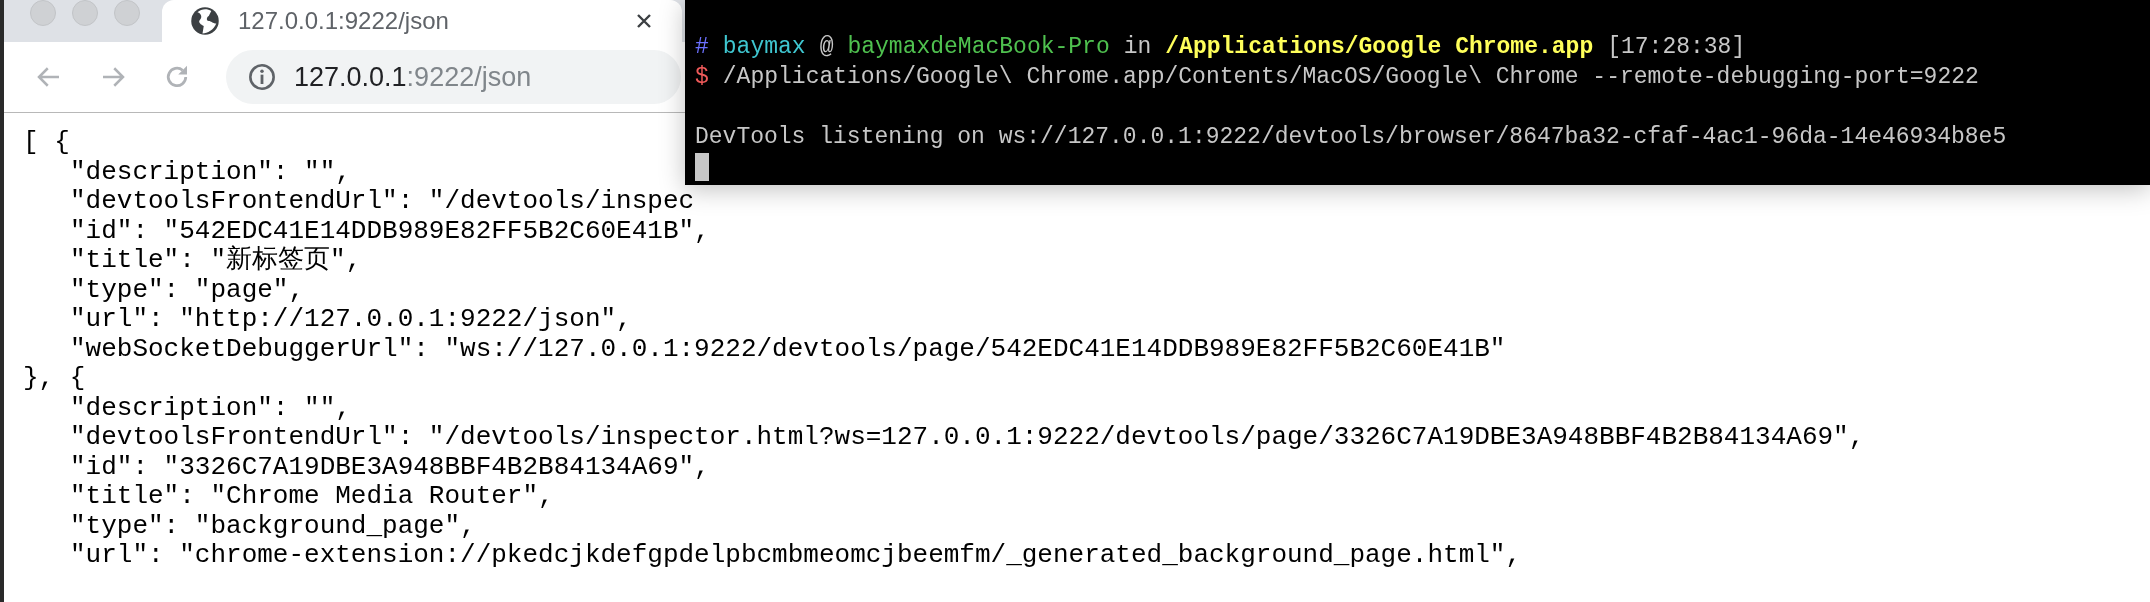  I want to click on zoom-window-button, so click(127, 13).